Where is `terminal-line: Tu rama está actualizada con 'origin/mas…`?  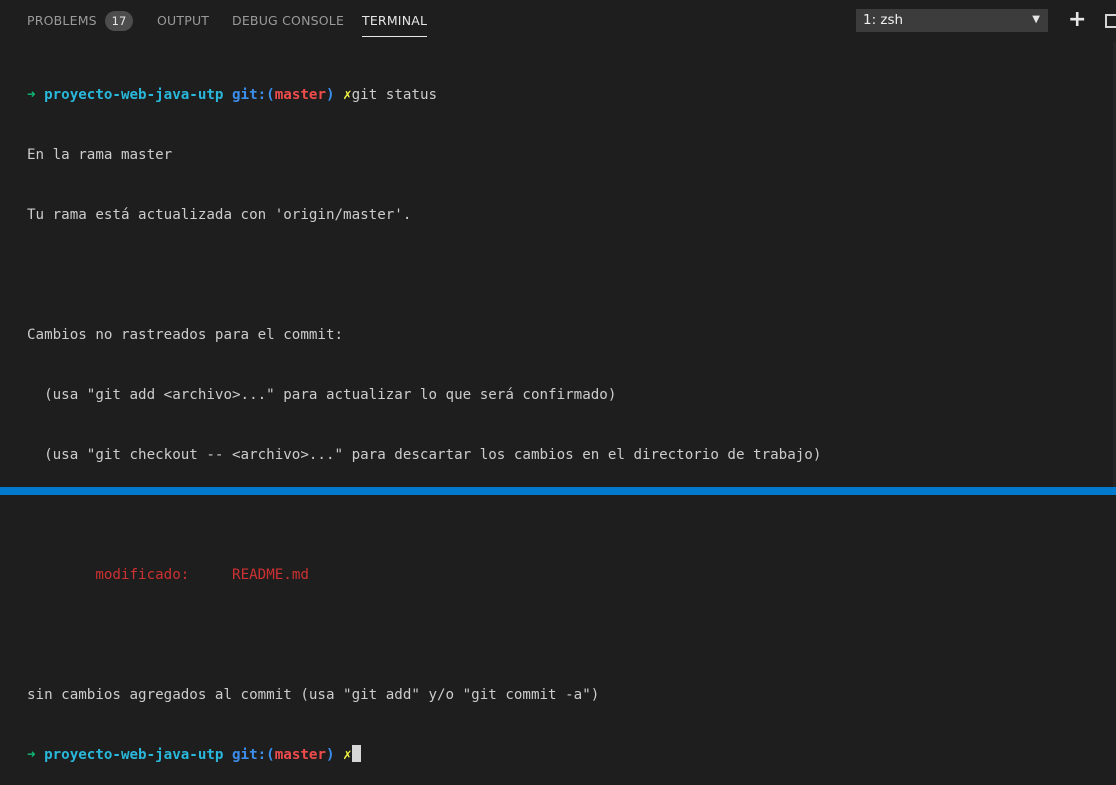
terminal-line: Tu rama está actualizada con 'origin/mas… is located at coordinates (219, 215).